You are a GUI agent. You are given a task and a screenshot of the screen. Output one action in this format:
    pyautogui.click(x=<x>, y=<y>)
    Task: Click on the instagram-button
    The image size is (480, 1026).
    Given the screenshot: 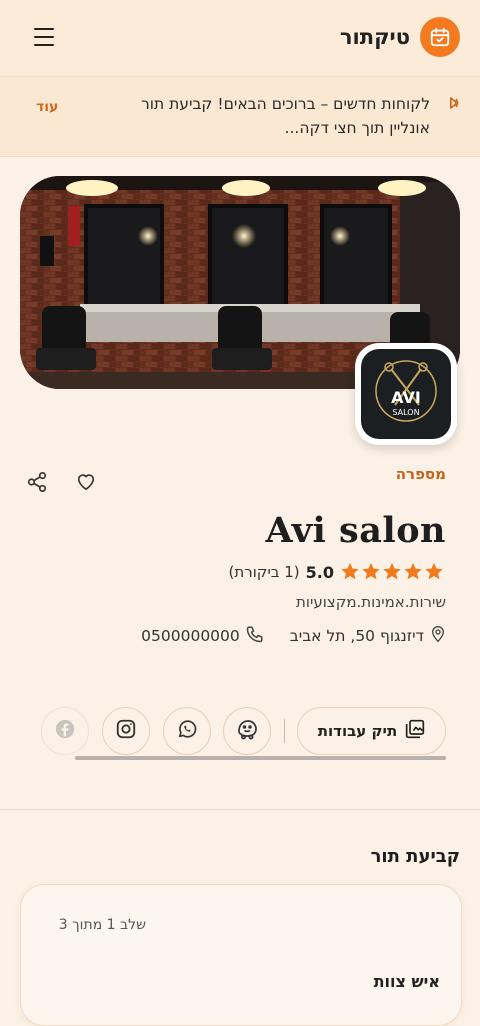 What is the action you would take?
    pyautogui.click(x=126, y=731)
    